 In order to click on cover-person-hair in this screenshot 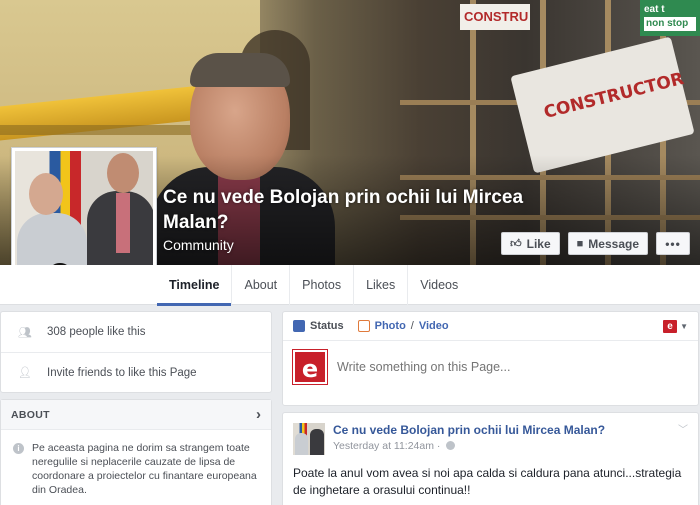, I will do `click(240, 70)`.